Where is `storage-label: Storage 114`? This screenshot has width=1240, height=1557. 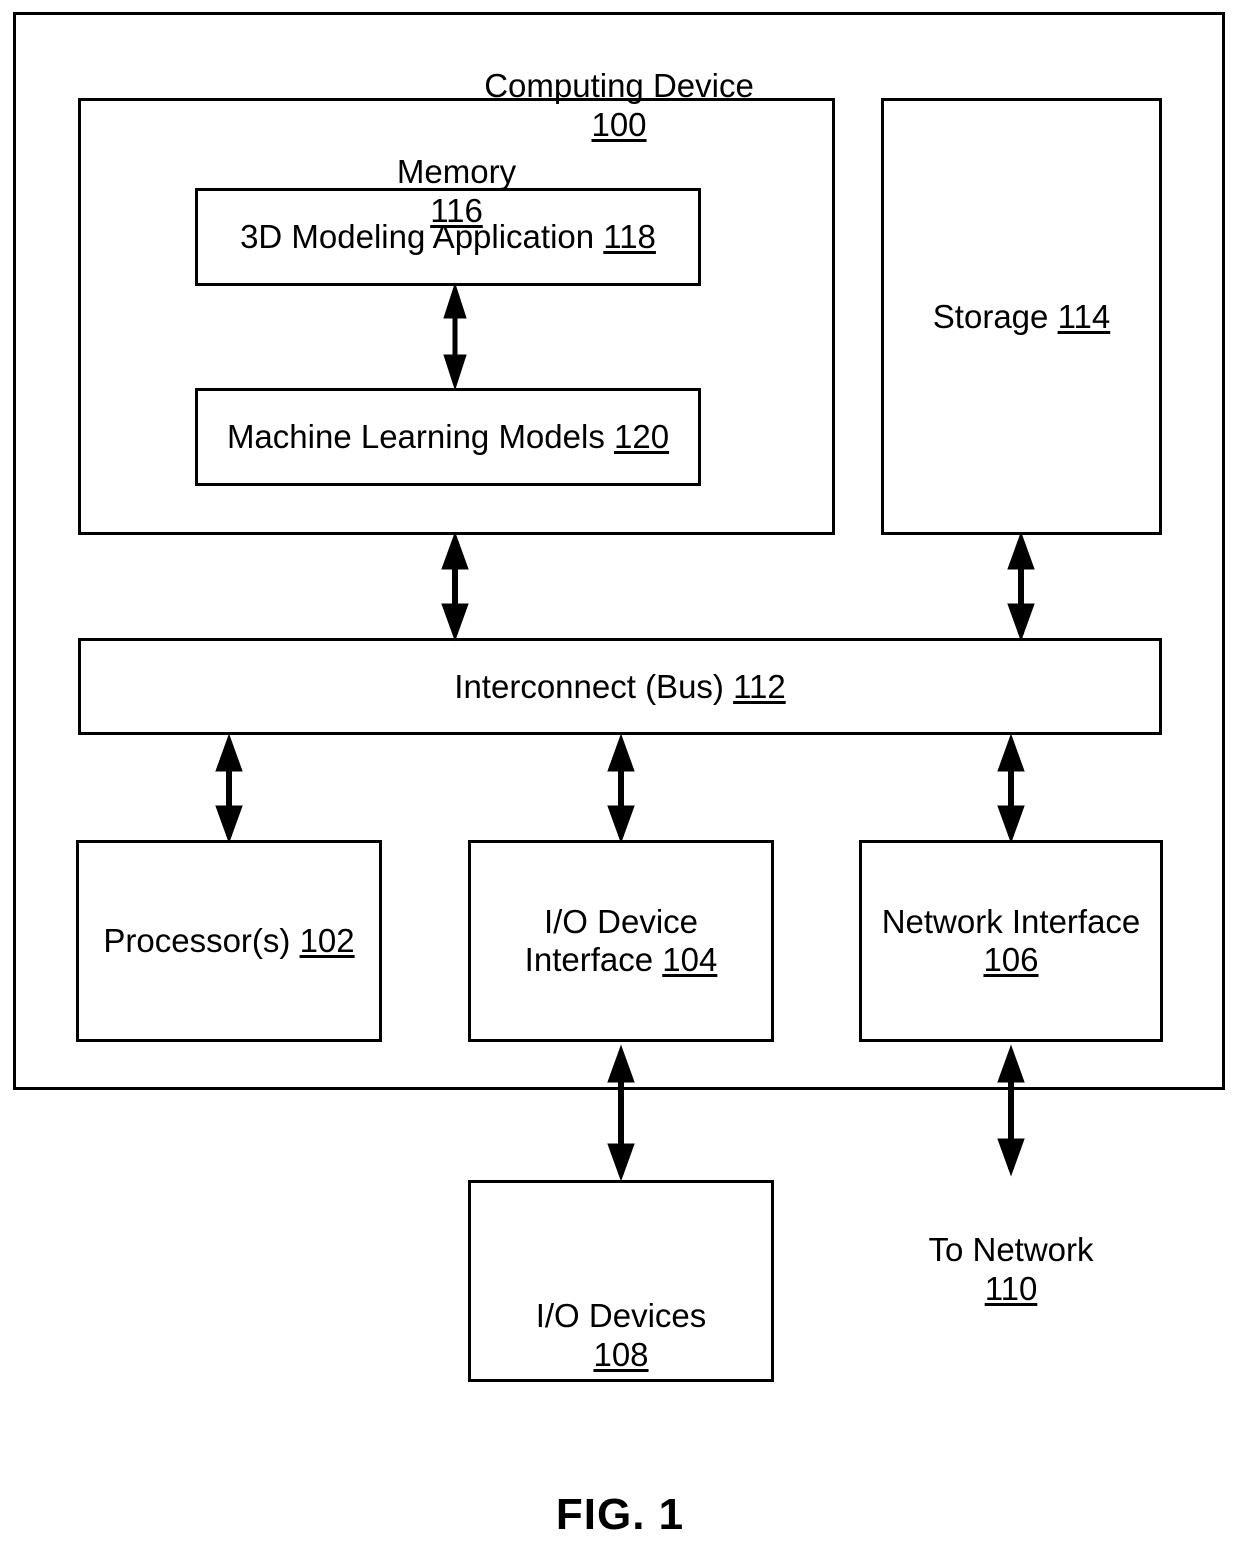
storage-label: Storage 114 is located at coordinates (1021, 317).